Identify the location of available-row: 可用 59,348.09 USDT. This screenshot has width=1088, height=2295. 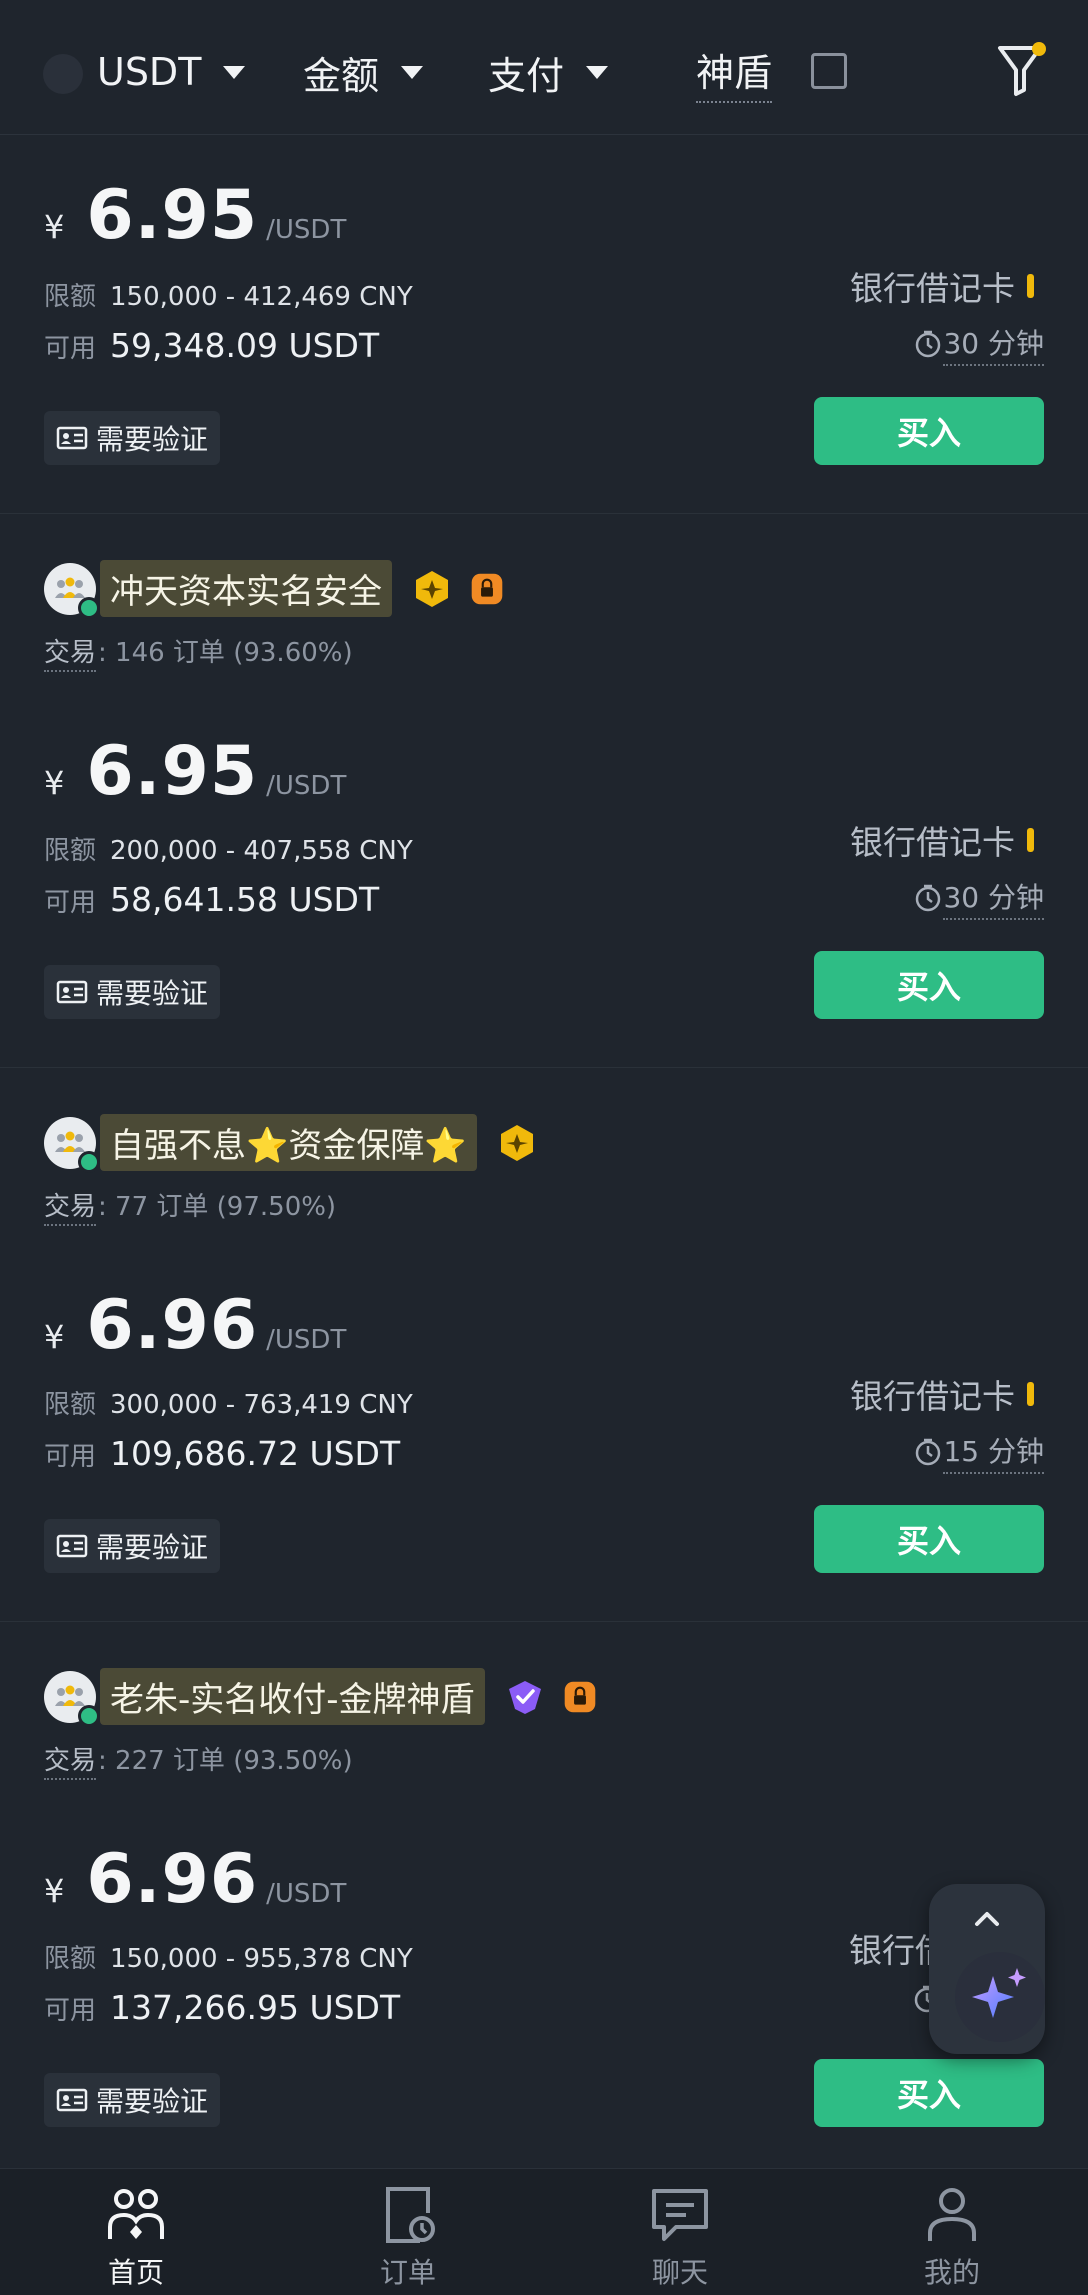
(211, 345).